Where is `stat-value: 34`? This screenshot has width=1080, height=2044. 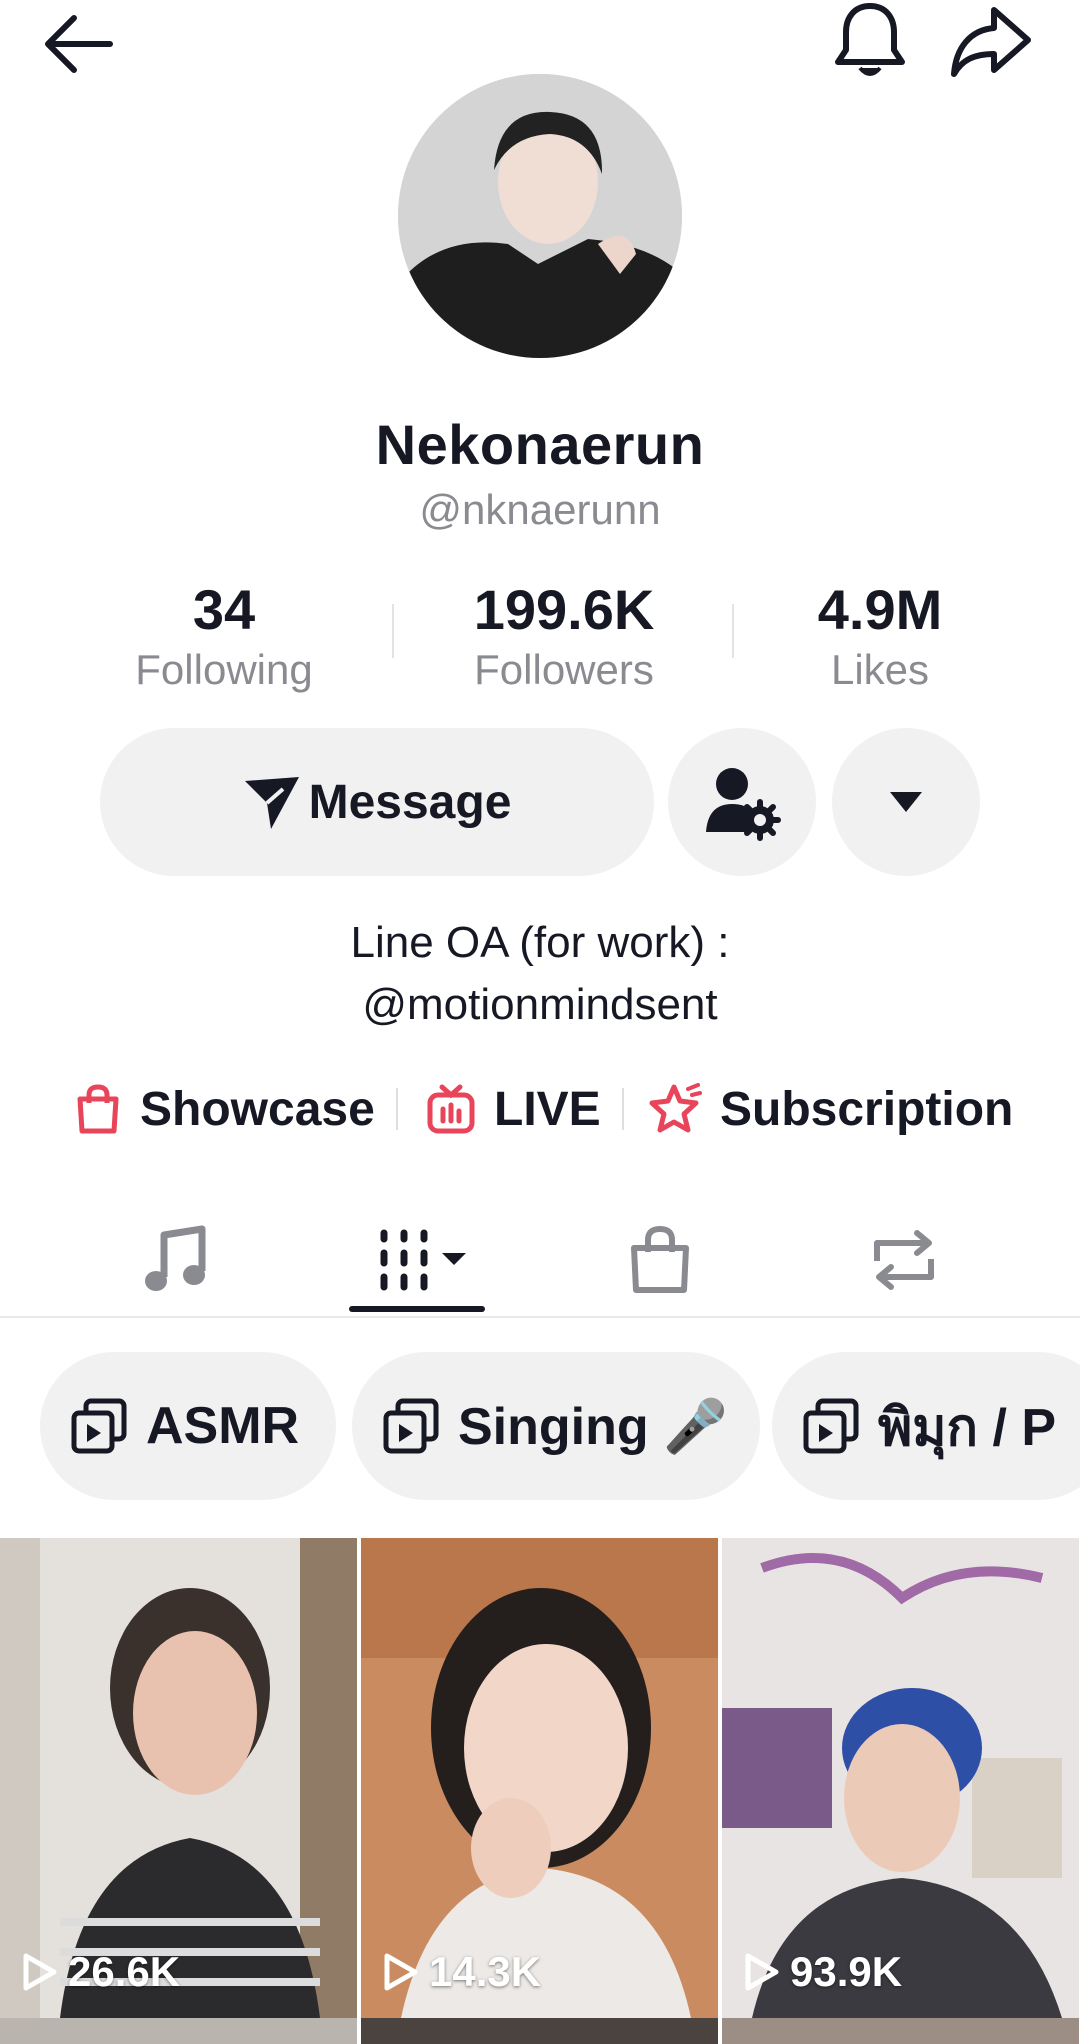
stat-value: 34 is located at coordinates (224, 609).